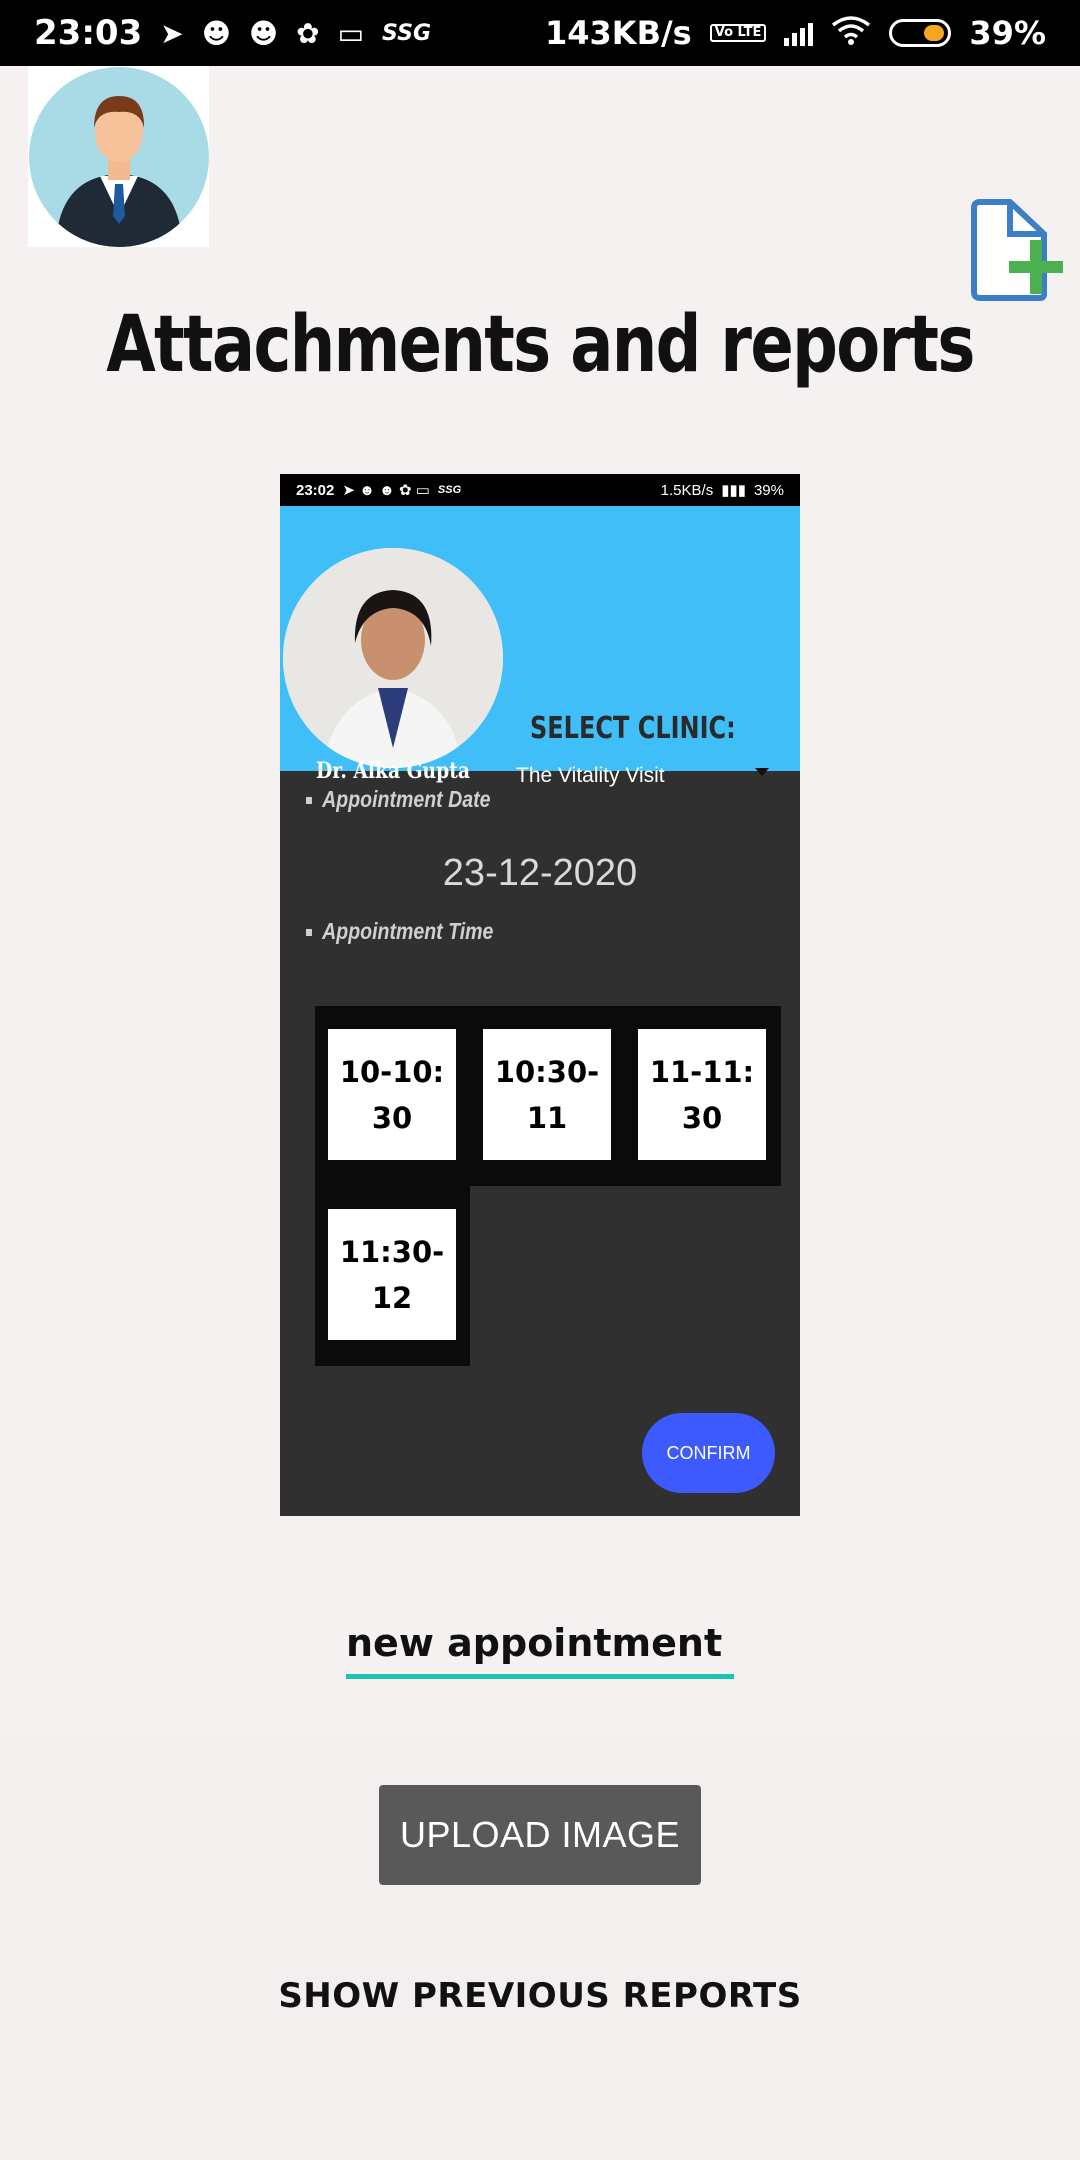  I want to click on network-speed: 143KB/s, so click(618, 33).